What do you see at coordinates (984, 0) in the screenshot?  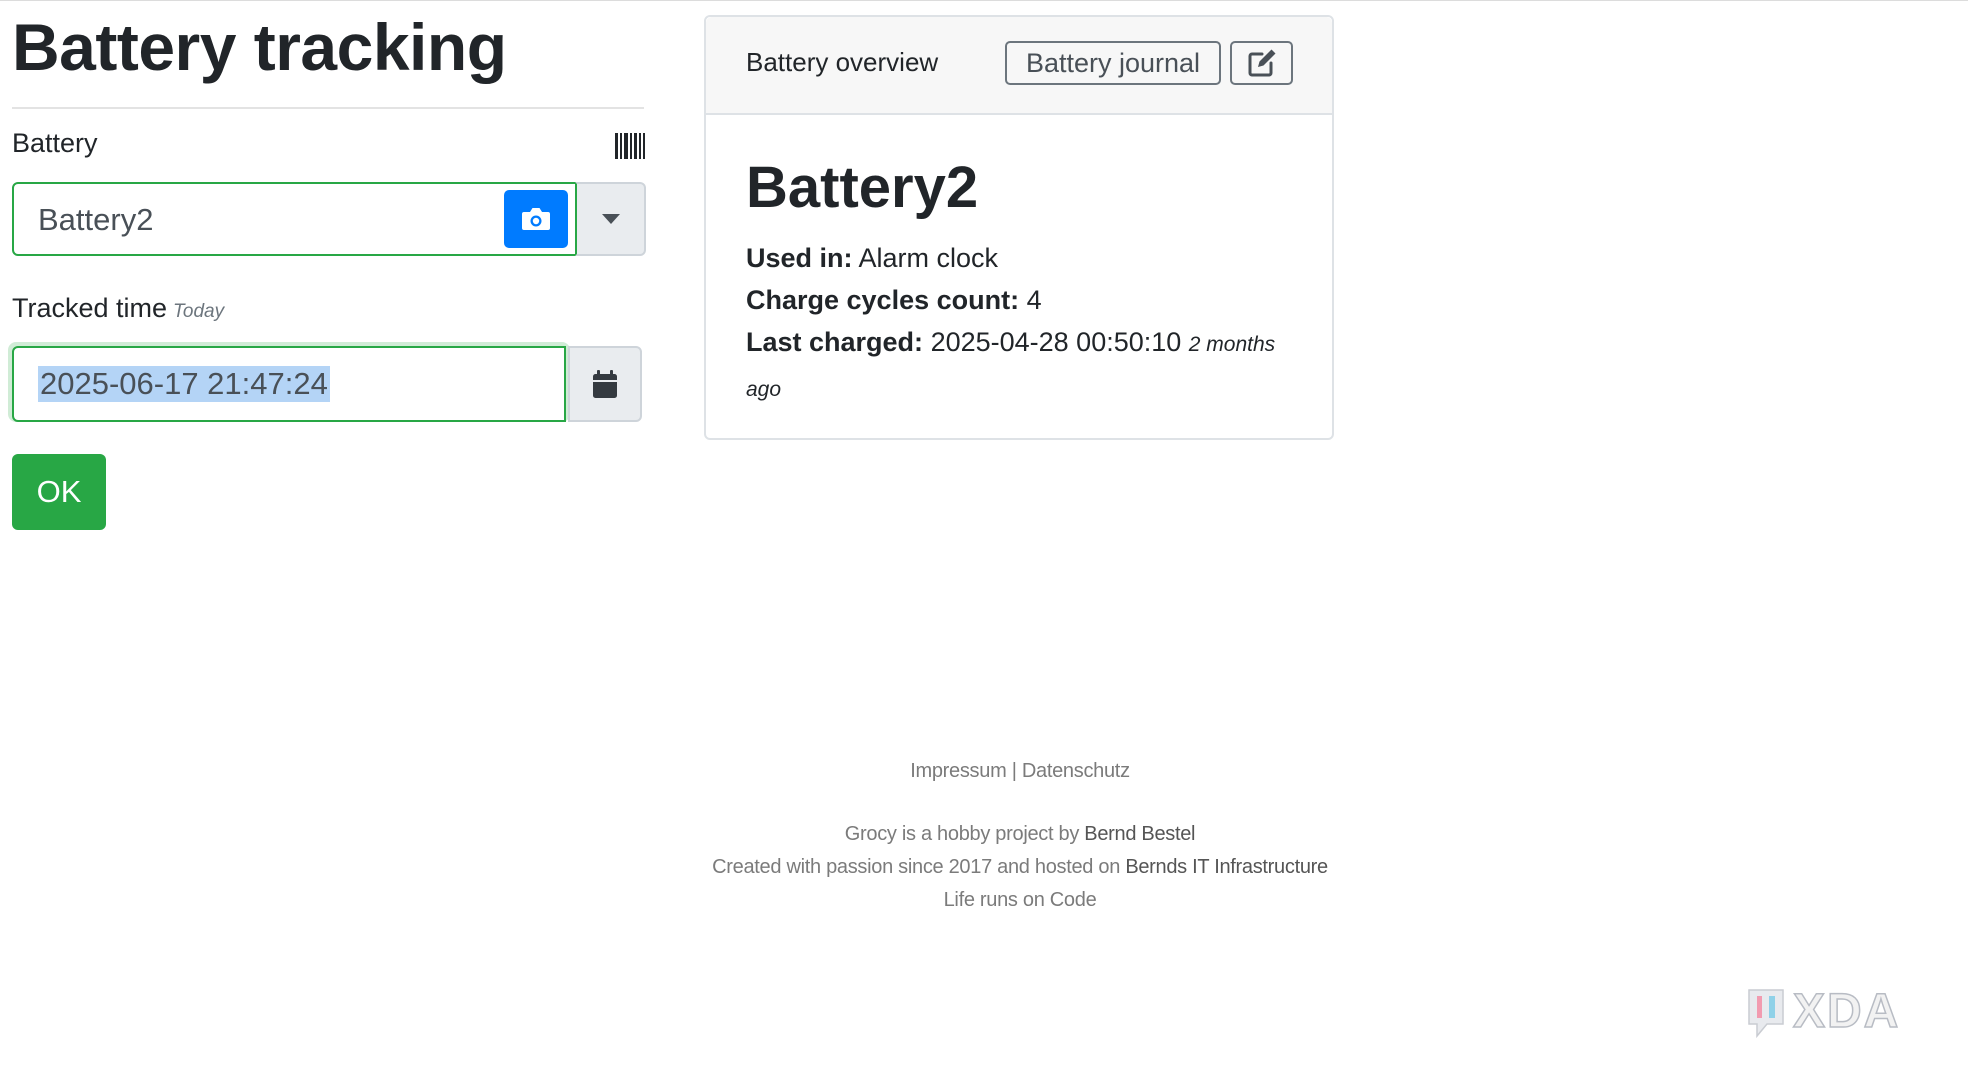 I see `top-border` at bounding box center [984, 0].